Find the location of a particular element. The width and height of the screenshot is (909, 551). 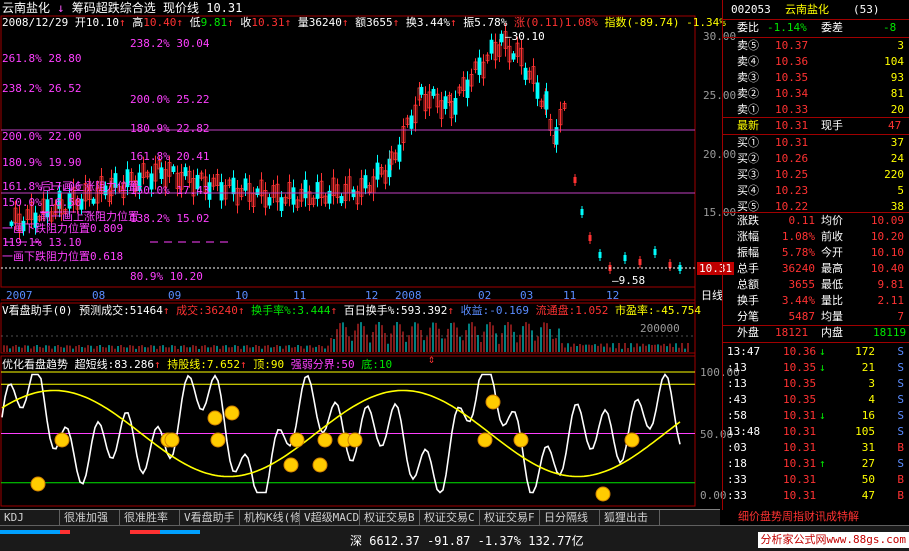

ask-price: 10.33 is located at coordinates (792, 109).